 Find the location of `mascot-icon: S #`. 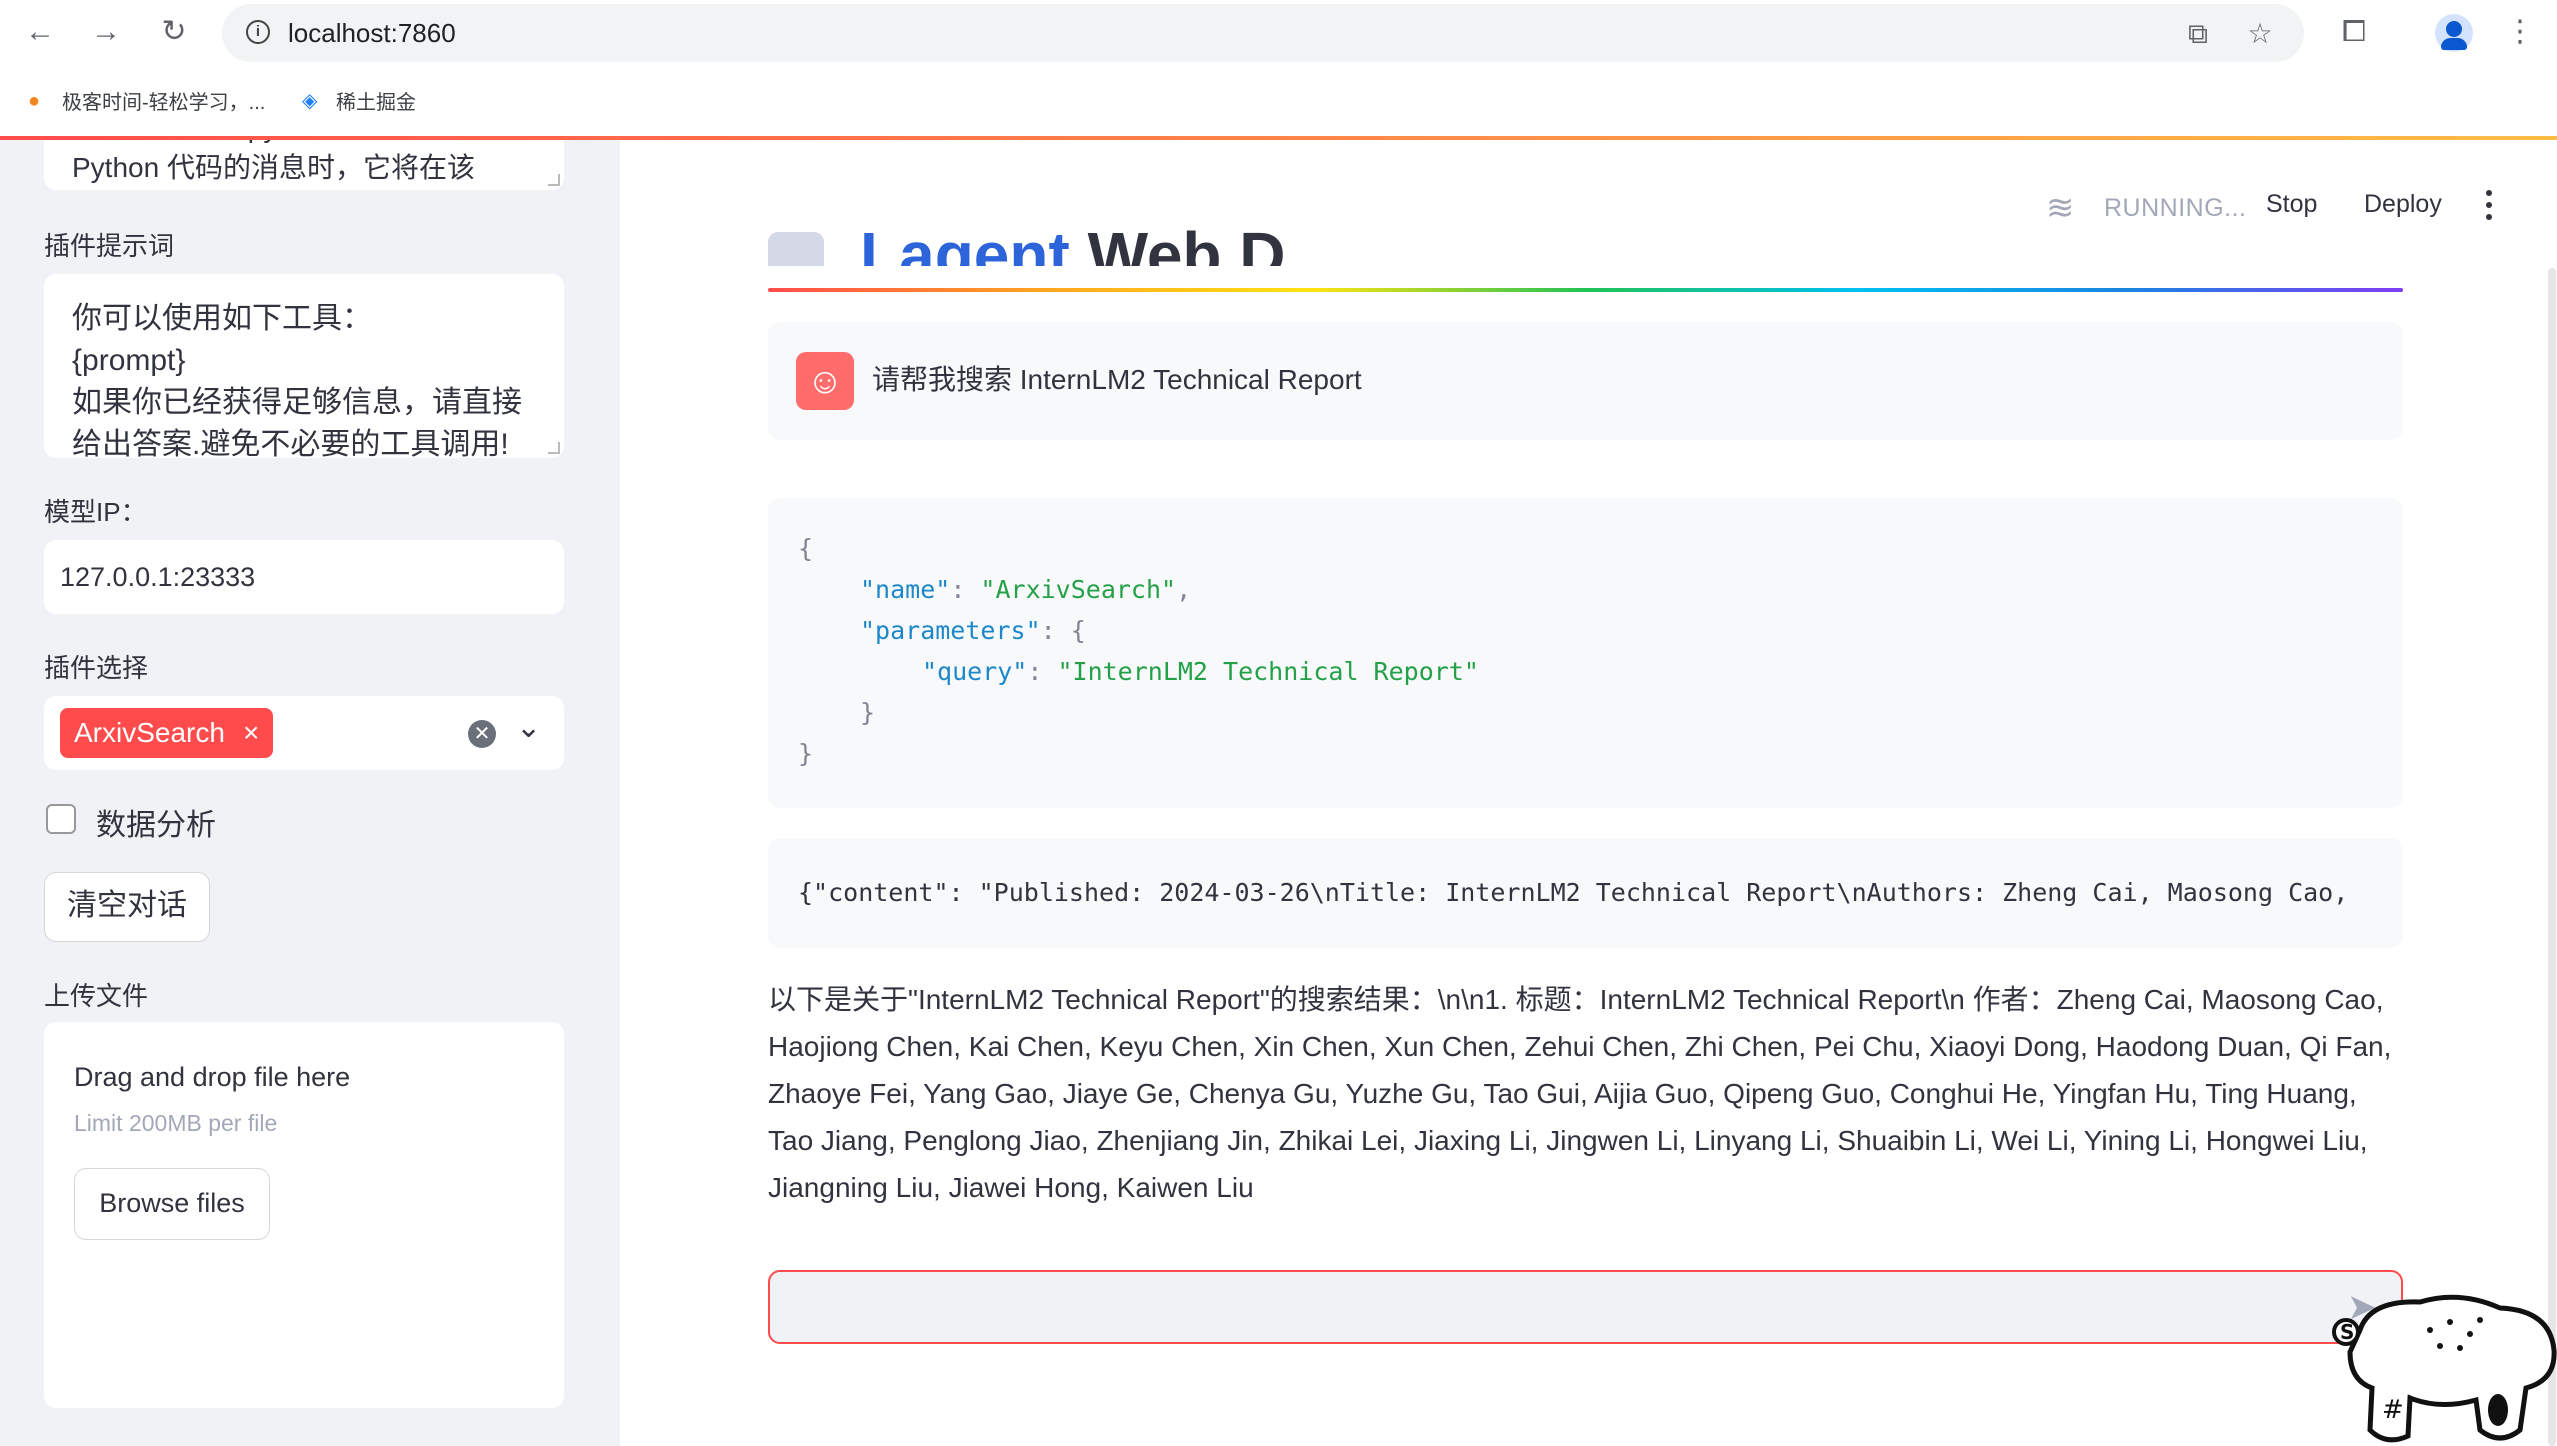

mascot-icon: S # is located at coordinates (2444, 1368).